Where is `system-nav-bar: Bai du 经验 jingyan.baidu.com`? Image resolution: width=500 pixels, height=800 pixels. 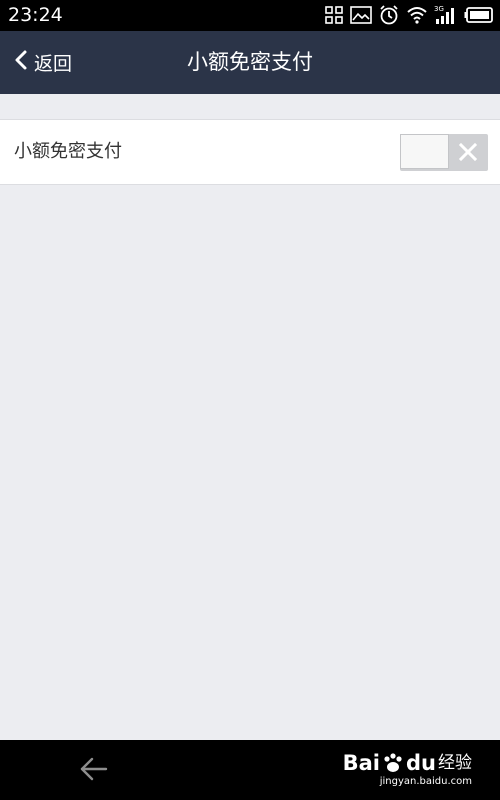 system-nav-bar: Bai du 经验 jingyan.baidu.com is located at coordinates (250, 770).